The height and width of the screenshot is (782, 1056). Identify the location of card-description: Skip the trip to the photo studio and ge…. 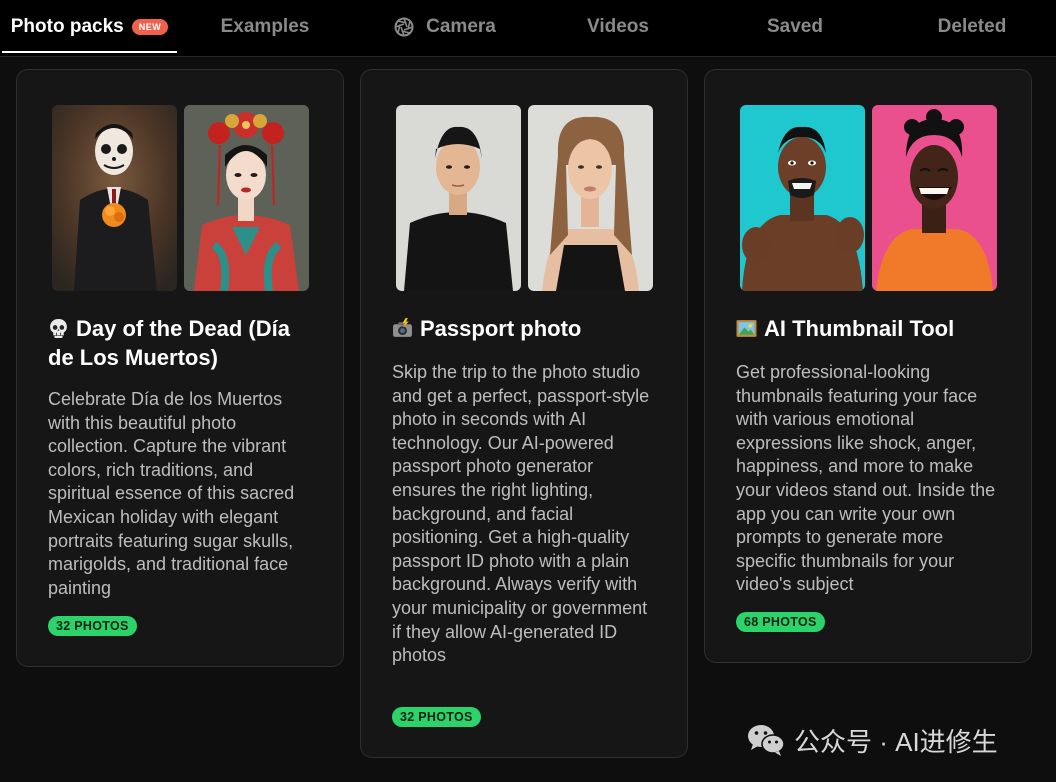
(521, 514).